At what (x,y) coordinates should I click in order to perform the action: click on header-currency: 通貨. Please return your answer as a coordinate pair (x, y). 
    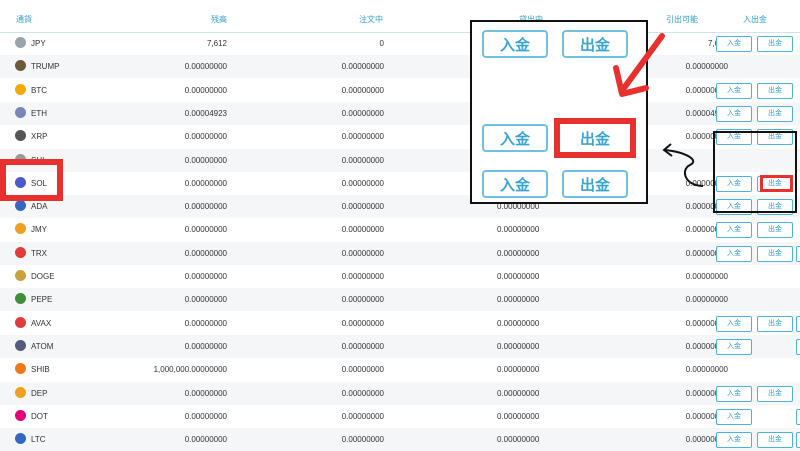
    Looking at the image, I should click on (24, 19).